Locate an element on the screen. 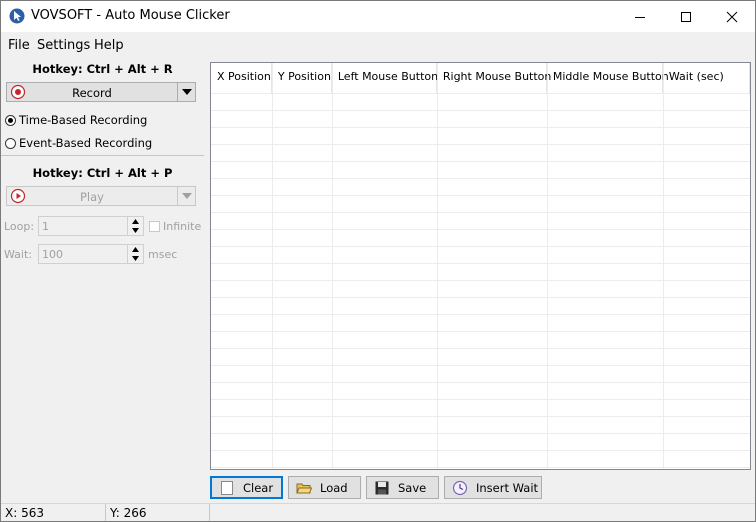 Image resolution: width=756 pixels, height=522 pixels. minimize-button is located at coordinates (640, 16).